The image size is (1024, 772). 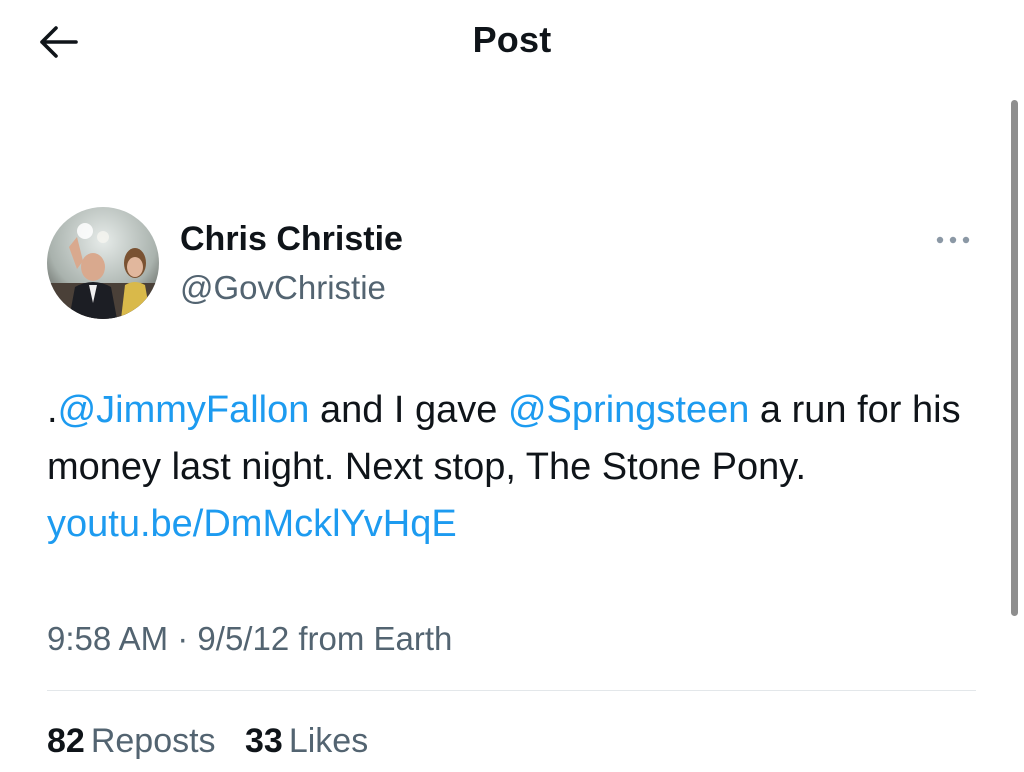 What do you see at coordinates (66, 741) in the screenshot?
I see `reposts-count: 82` at bounding box center [66, 741].